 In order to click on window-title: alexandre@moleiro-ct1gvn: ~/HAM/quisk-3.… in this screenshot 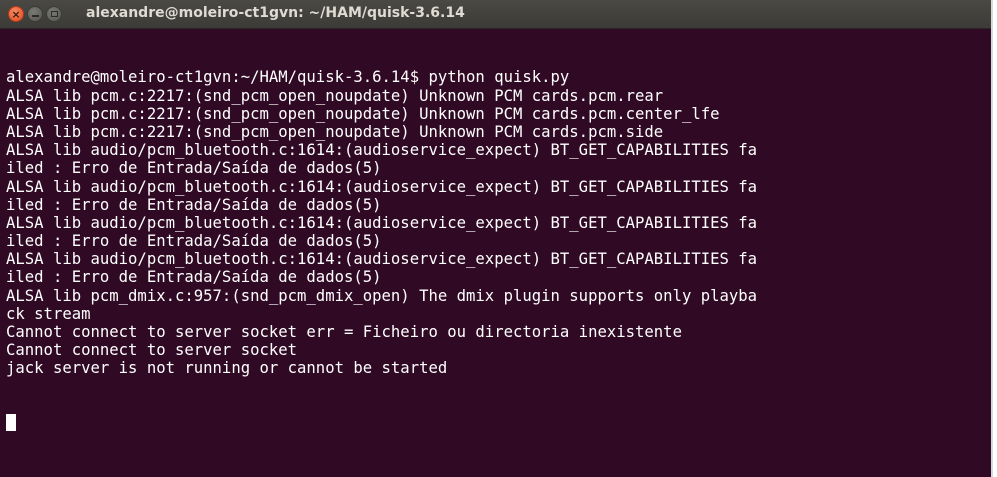, I will do `click(275, 13)`.